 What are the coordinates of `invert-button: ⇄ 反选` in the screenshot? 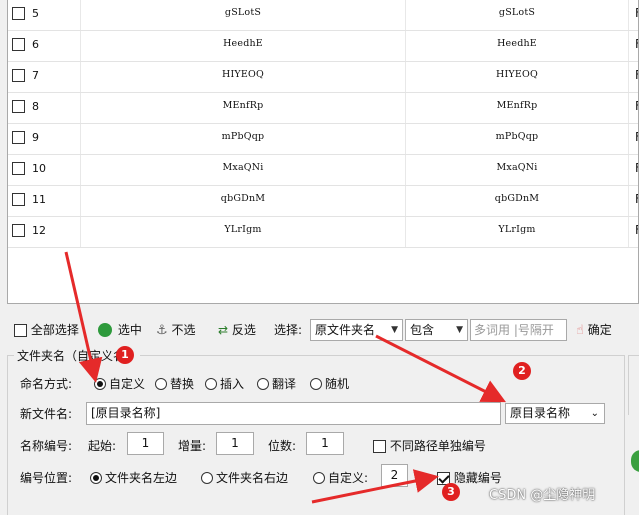 It's located at (237, 330).